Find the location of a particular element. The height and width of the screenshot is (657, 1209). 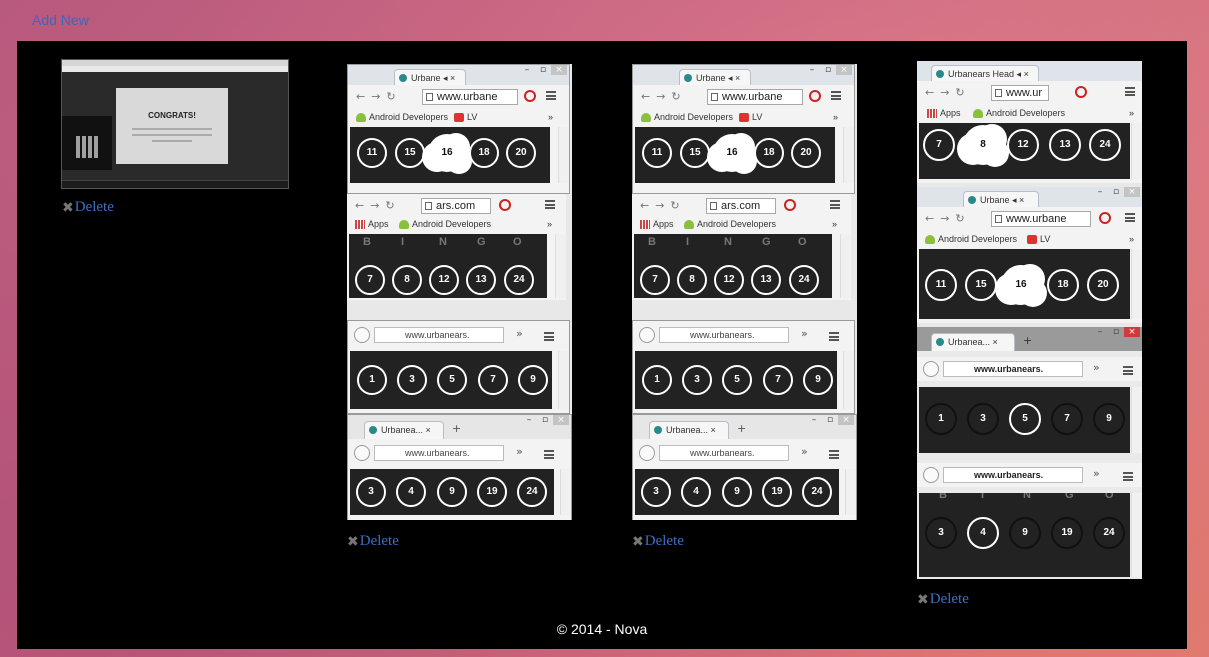

add-new-link: Add New is located at coordinates (60, 20).